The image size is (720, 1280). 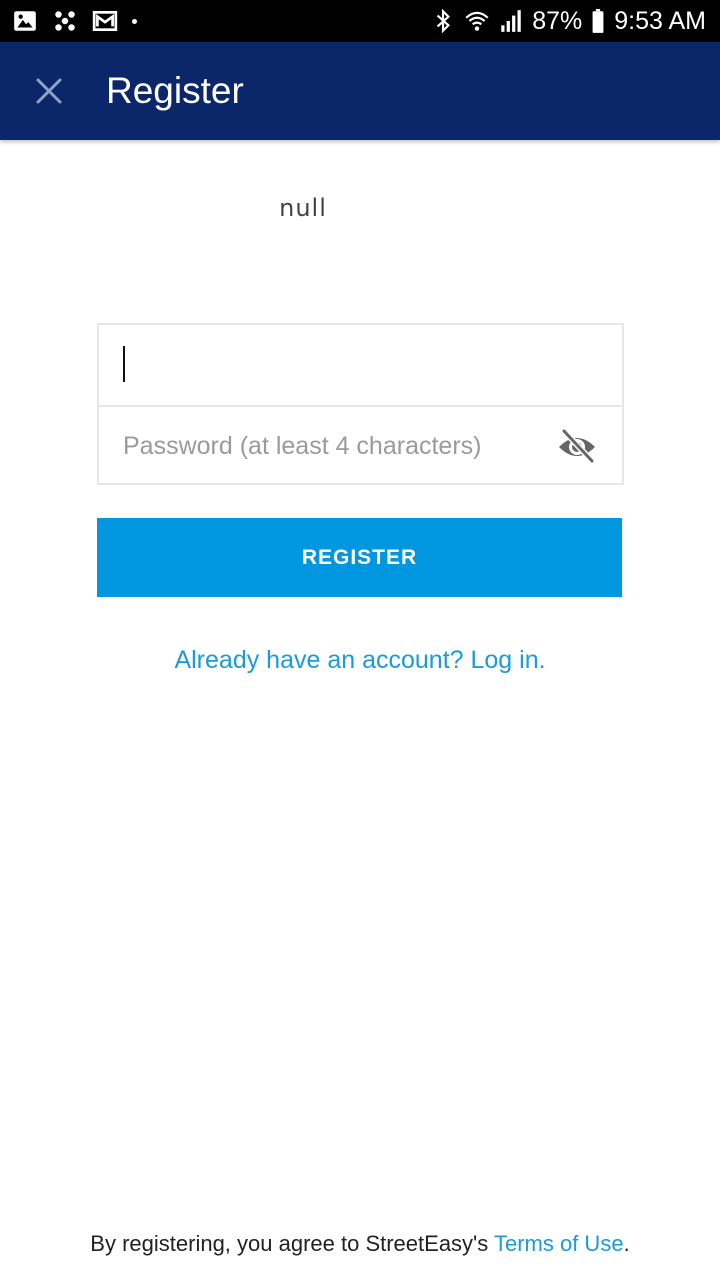 I want to click on terms-of-use-link: Terms of Use, so click(x=559, y=1243).